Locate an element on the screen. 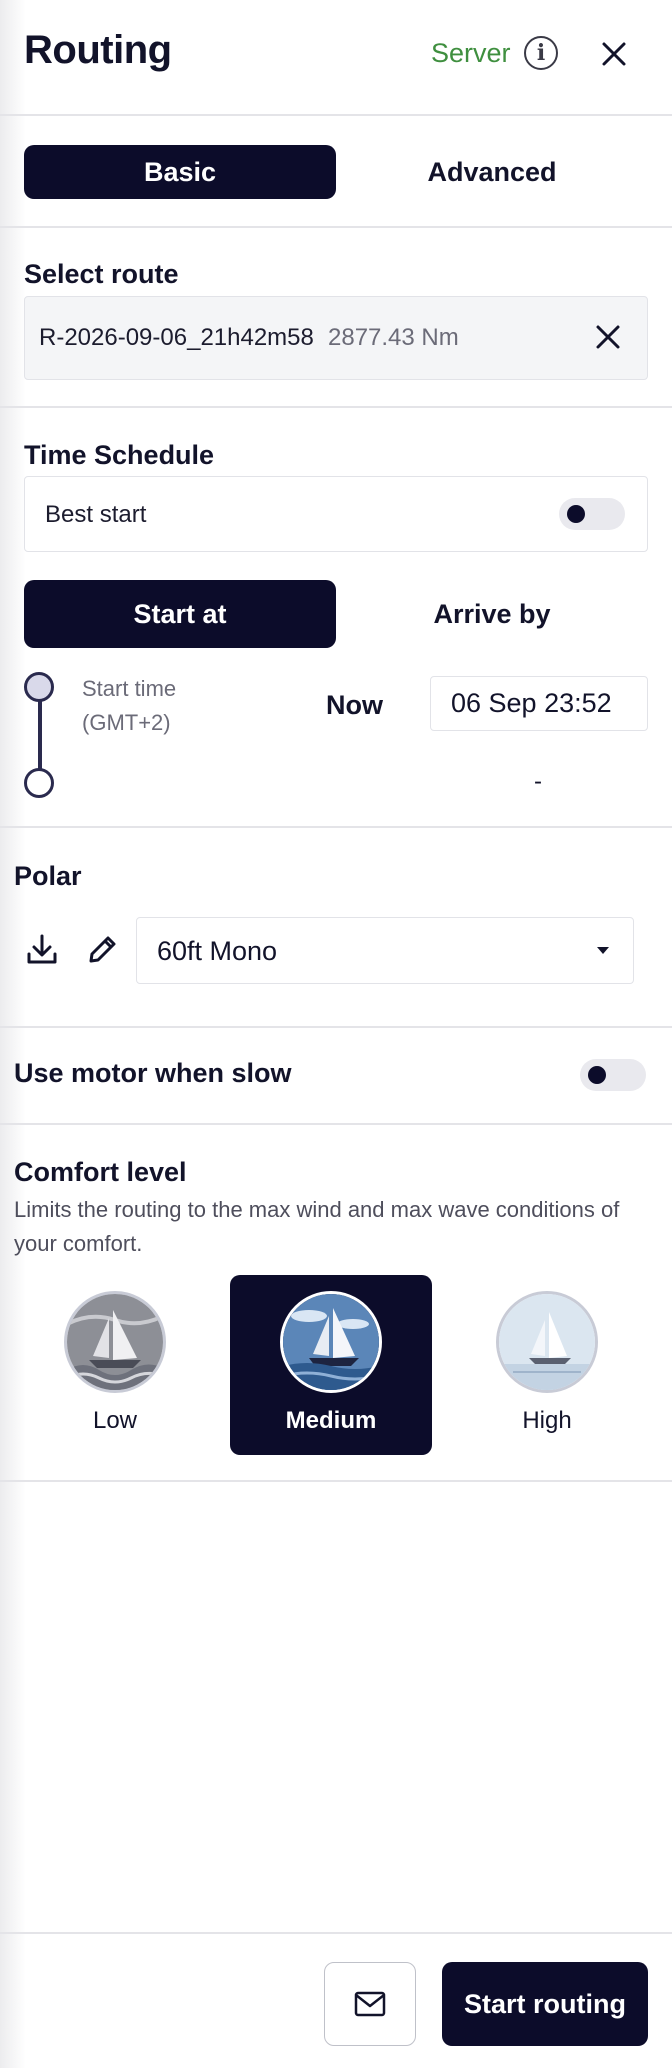 The height and width of the screenshot is (2068, 672). info-glyph: i is located at coordinates (541, 53).